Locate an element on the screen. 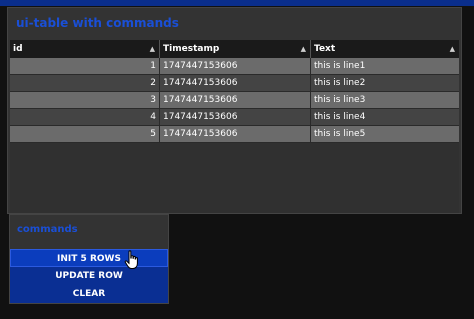 Image resolution: width=474 pixels, height=319 pixels. cell-id: 5 is located at coordinates (85, 134).